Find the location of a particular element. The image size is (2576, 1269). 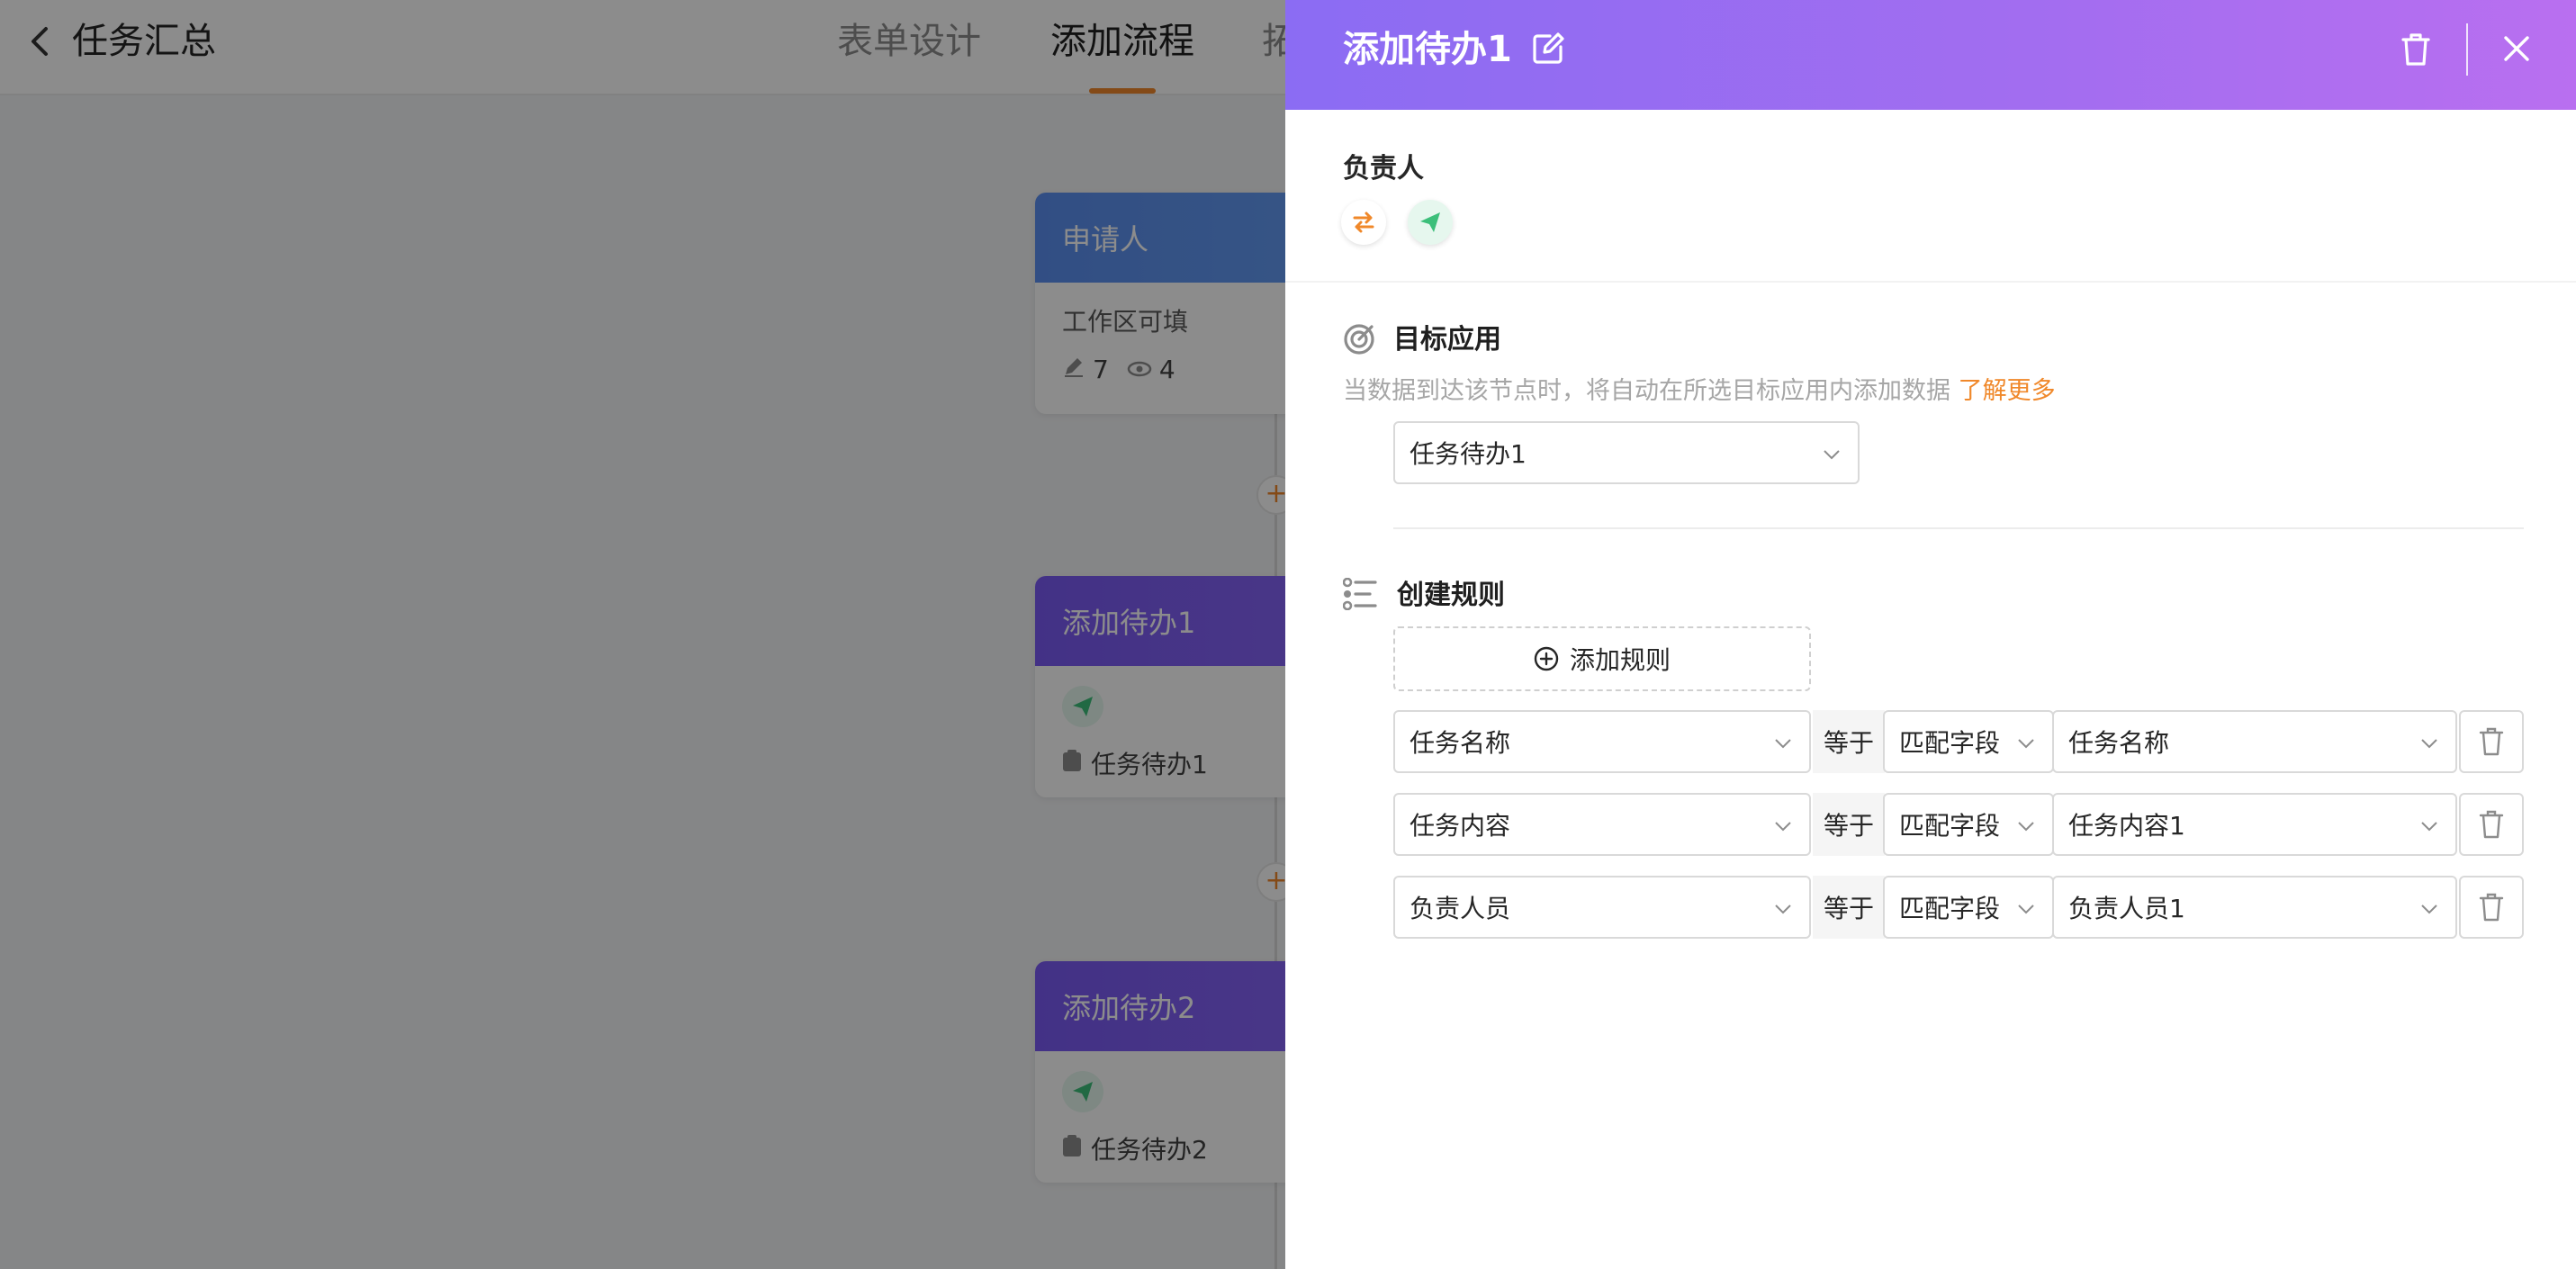

target-app-select: 任务待办1 is located at coordinates (1626, 453).